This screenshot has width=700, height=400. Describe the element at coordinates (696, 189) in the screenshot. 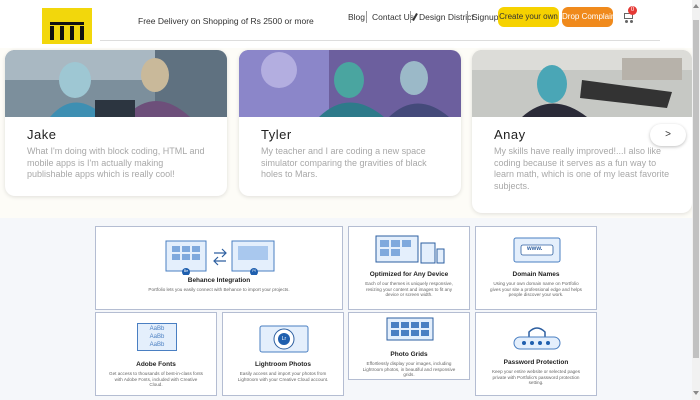

I see `scrollbar-thumb` at that location.